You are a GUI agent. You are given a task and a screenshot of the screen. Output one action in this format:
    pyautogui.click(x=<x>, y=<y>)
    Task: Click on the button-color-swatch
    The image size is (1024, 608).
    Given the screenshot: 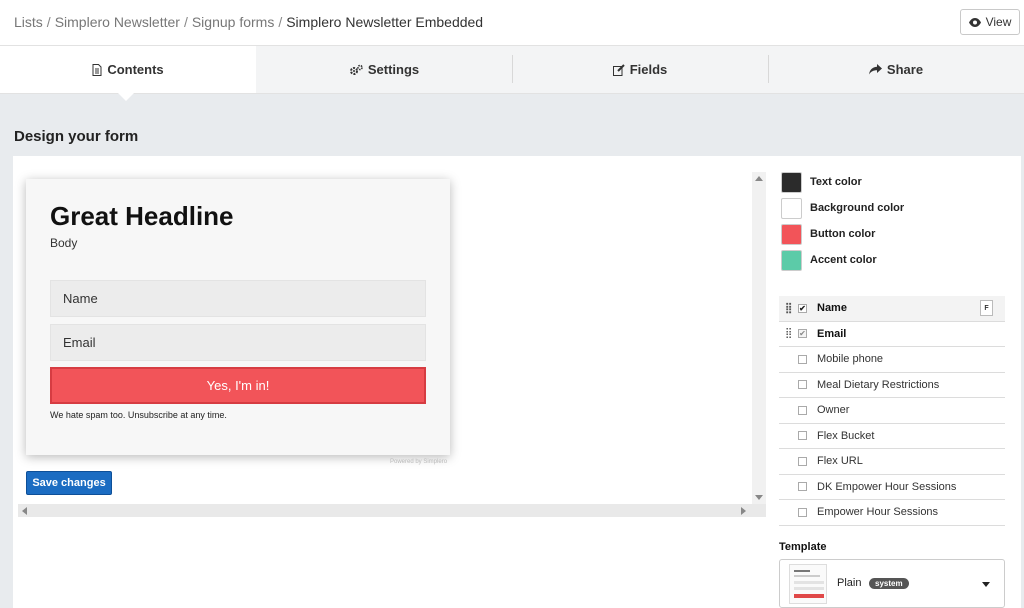 What is the action you would take?
    pyautogui.click(x=791, y=234)
    